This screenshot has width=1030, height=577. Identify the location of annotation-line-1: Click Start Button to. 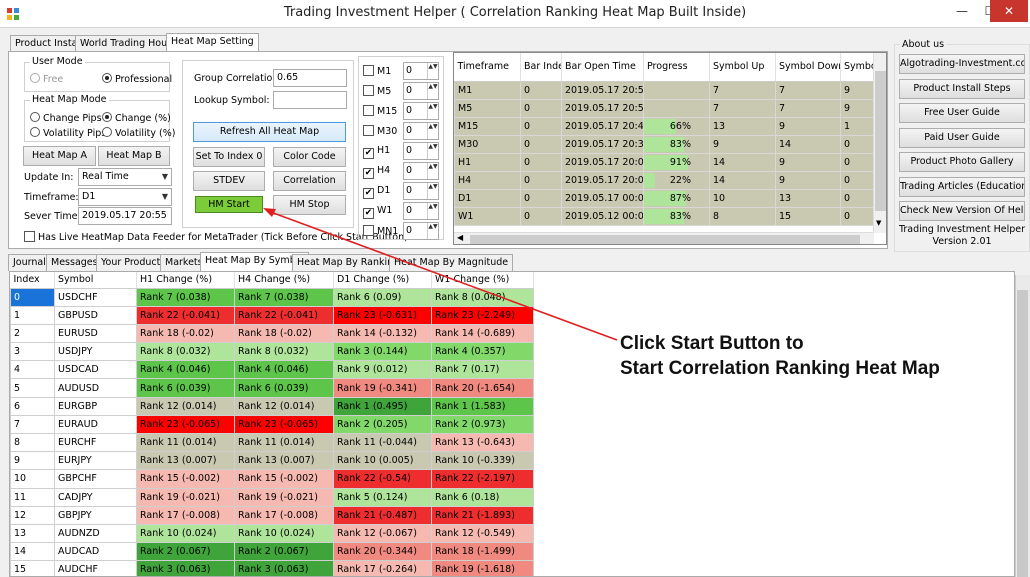
(712, 343).